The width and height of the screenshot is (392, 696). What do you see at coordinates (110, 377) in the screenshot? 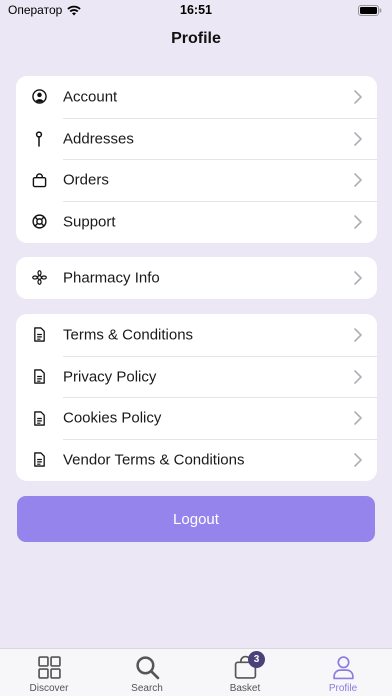
I see `menu-item-label: Privacy Policy` at bounding box center [110, 377].